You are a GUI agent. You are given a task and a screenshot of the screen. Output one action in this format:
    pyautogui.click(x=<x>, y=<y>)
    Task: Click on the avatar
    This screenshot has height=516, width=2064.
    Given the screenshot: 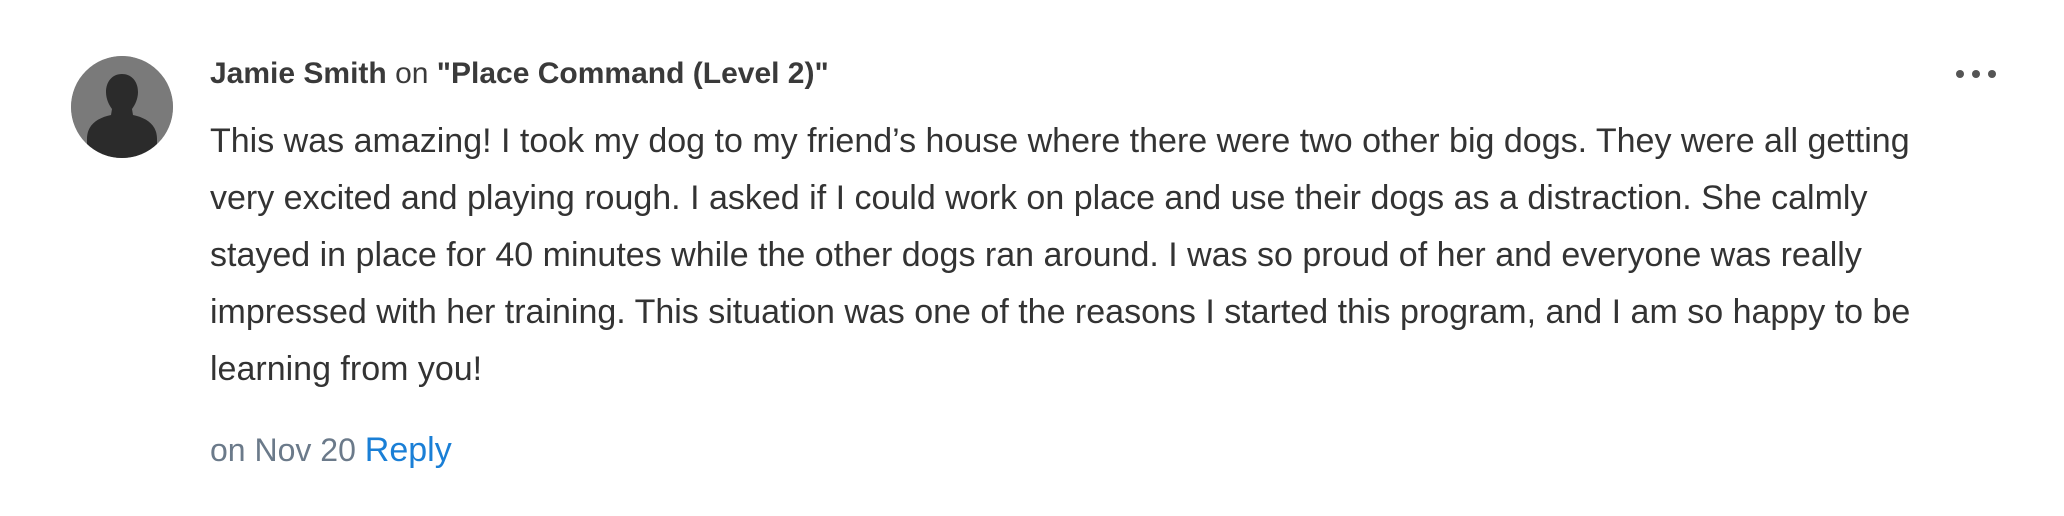 What is the action you would take?
    pyautogui.click(x=122, y=107)
    